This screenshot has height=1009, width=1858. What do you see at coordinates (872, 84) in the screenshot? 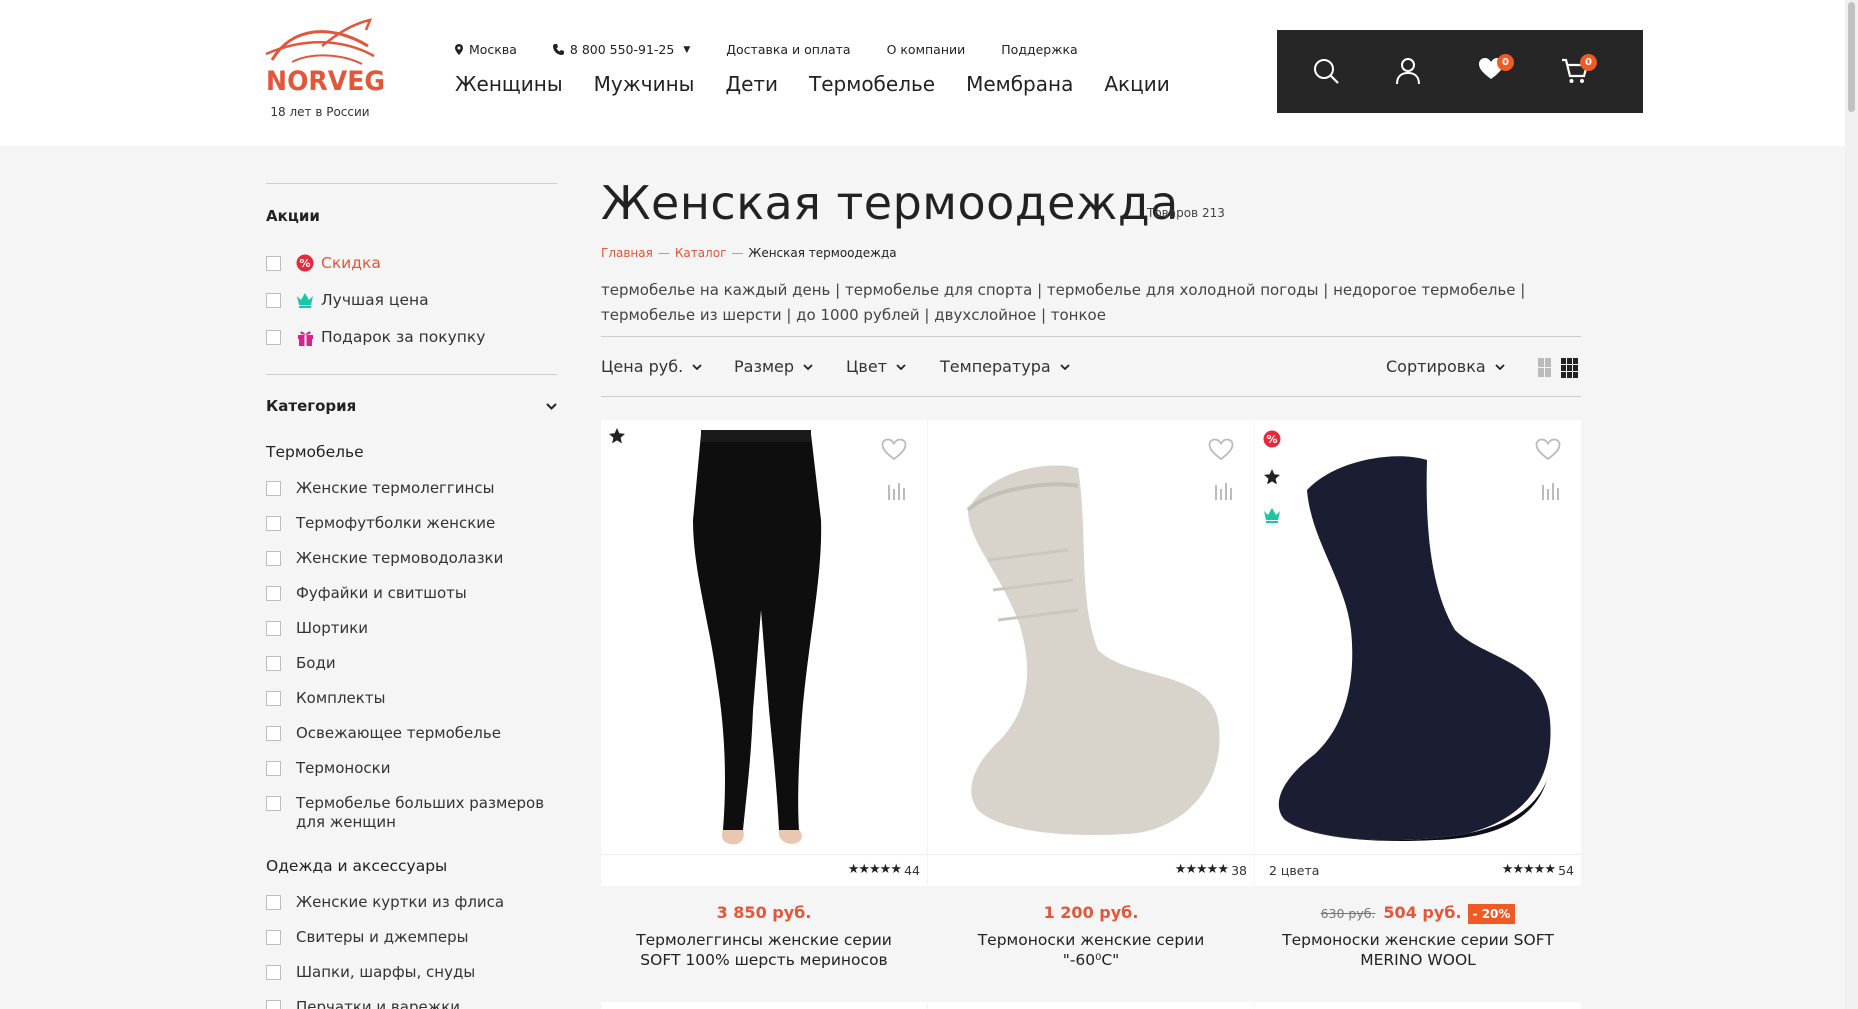
I see `nav-item-thermal: Термобелье` at bounding box center [872, 84].